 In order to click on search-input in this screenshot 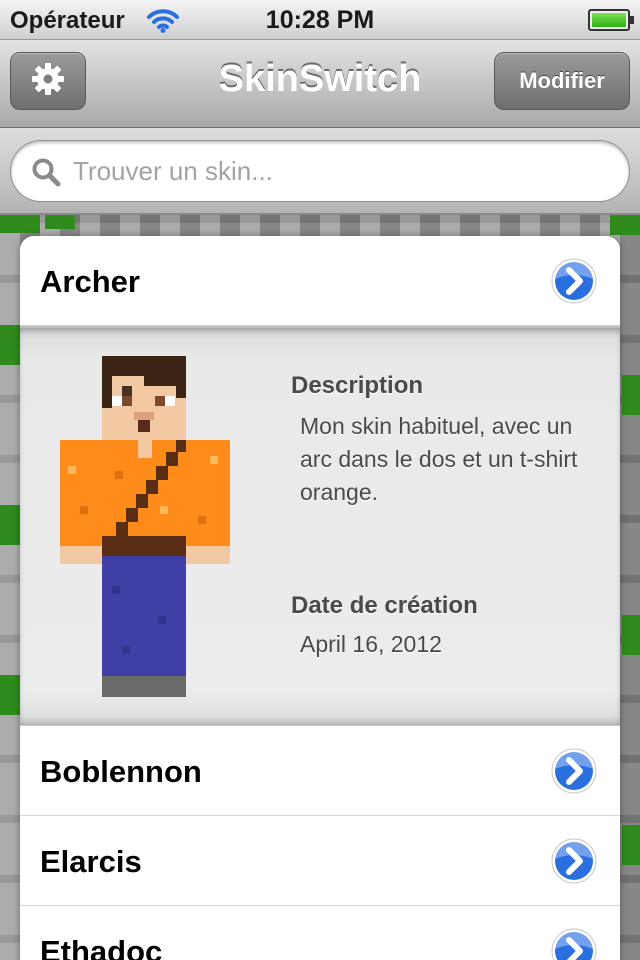, I will do `click(338, 171)`.